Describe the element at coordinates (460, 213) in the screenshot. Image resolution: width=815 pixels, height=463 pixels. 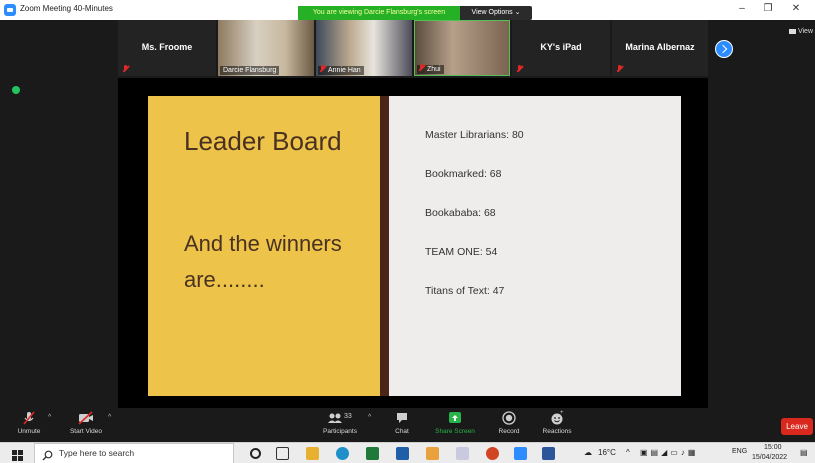
I see `score-item: Bookababa: 68` at that location.